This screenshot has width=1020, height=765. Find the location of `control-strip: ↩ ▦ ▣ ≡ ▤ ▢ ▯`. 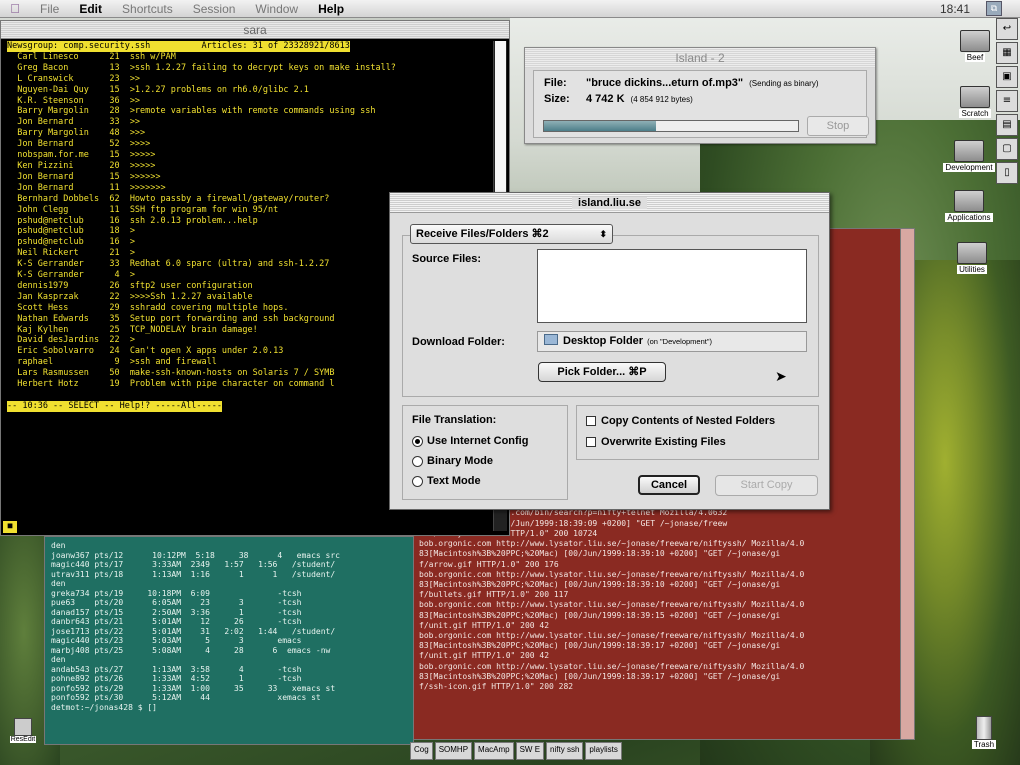

control-strip: ↩ ▦ ▣ ≡ ▤ ▢ ▯ is located at coordinates (1007, 123).